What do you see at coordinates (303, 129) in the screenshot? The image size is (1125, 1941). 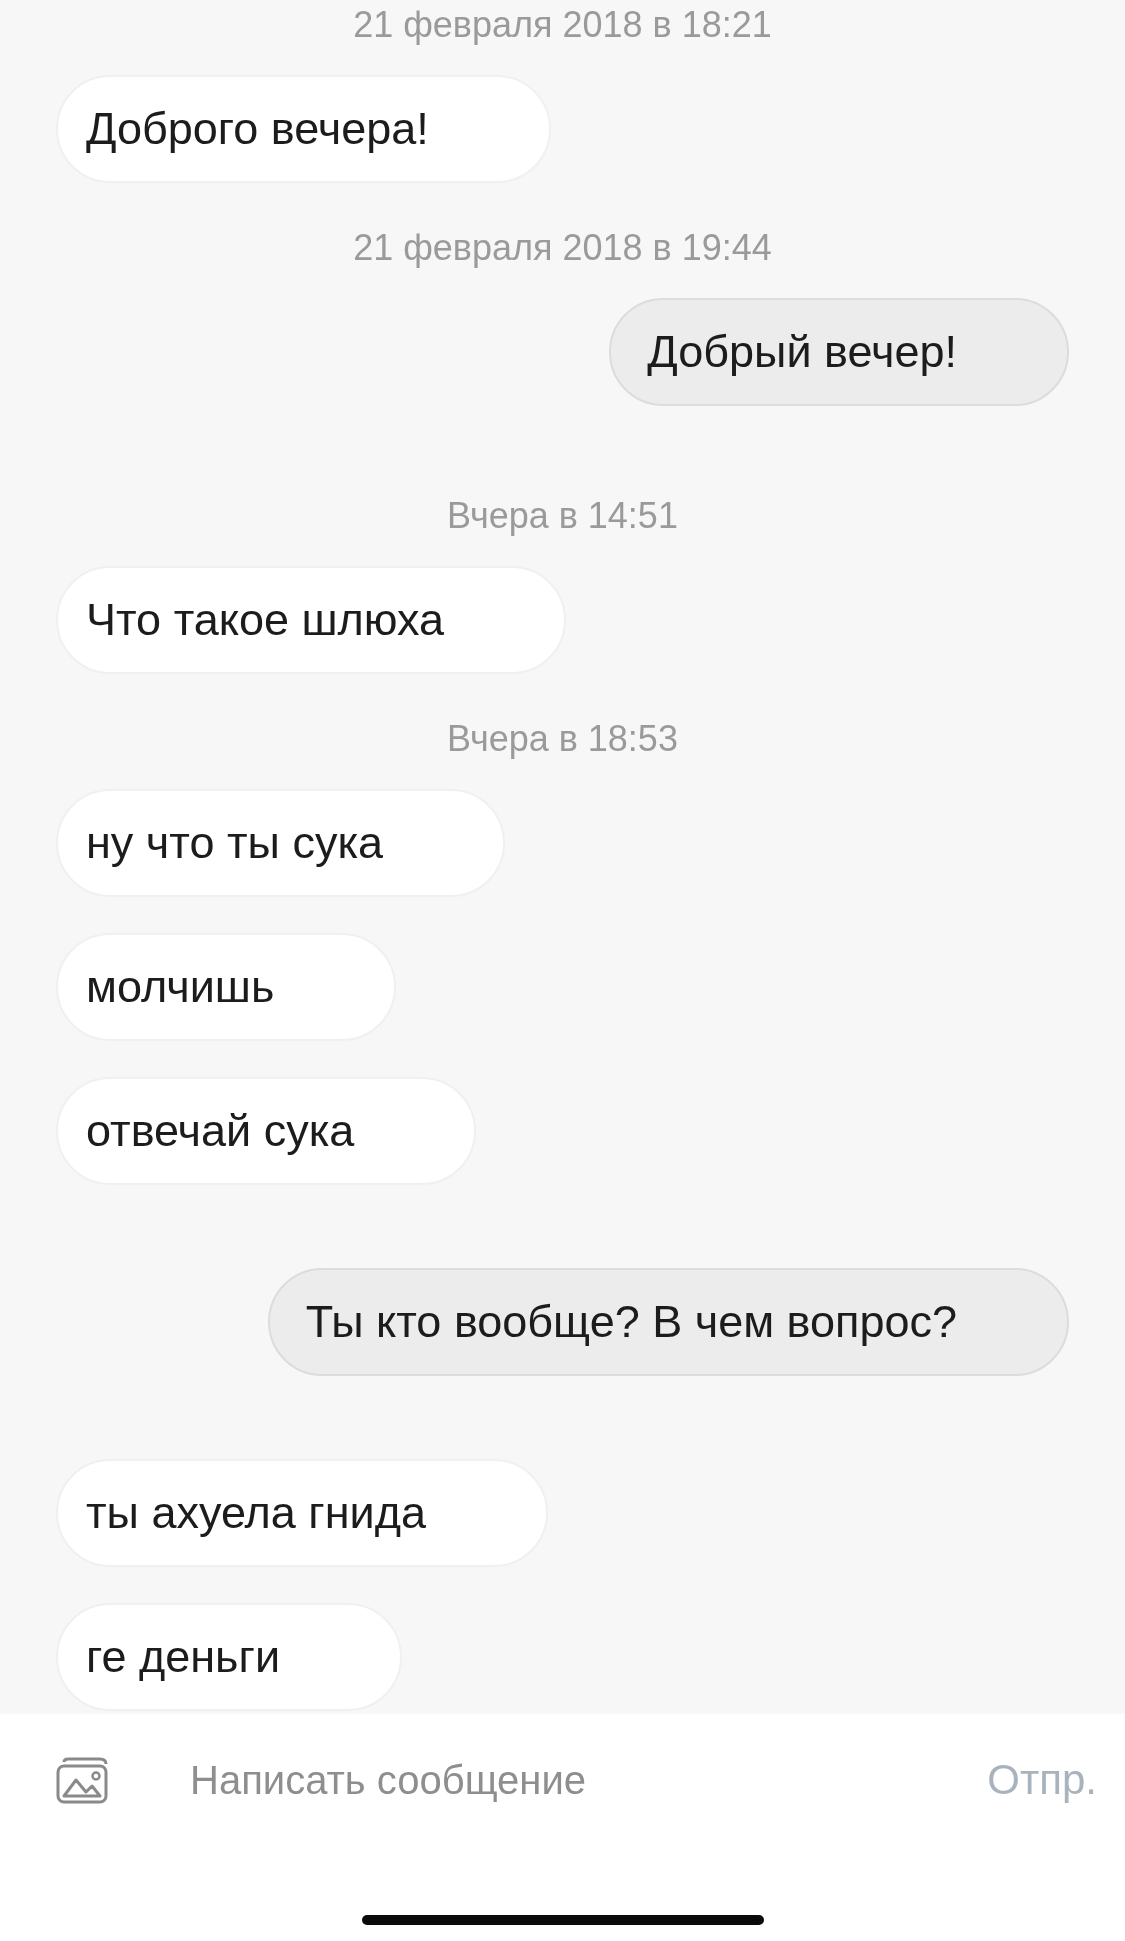 I see `incoming-message: Доброго вечера!` at bounding box center [303, 129].